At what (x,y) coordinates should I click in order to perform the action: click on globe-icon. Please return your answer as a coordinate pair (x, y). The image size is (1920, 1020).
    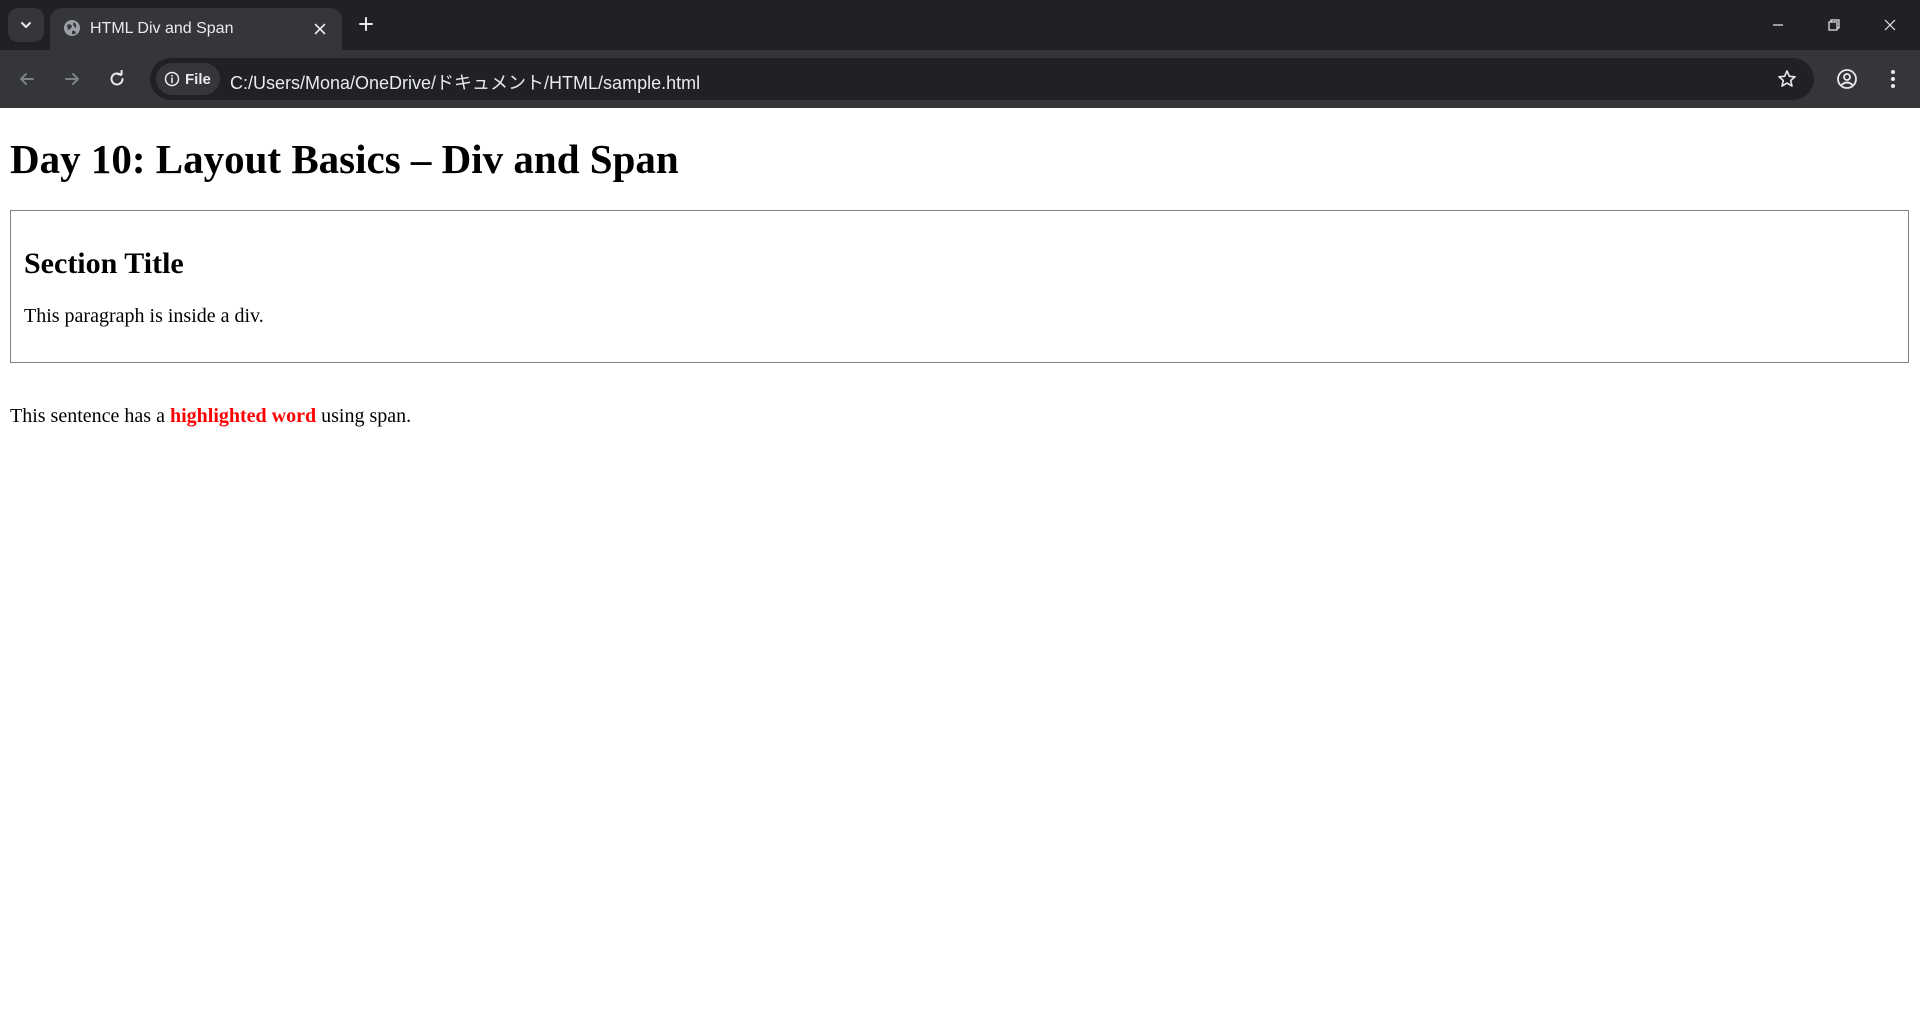
    Looking at the image, I should click on (72, 28).